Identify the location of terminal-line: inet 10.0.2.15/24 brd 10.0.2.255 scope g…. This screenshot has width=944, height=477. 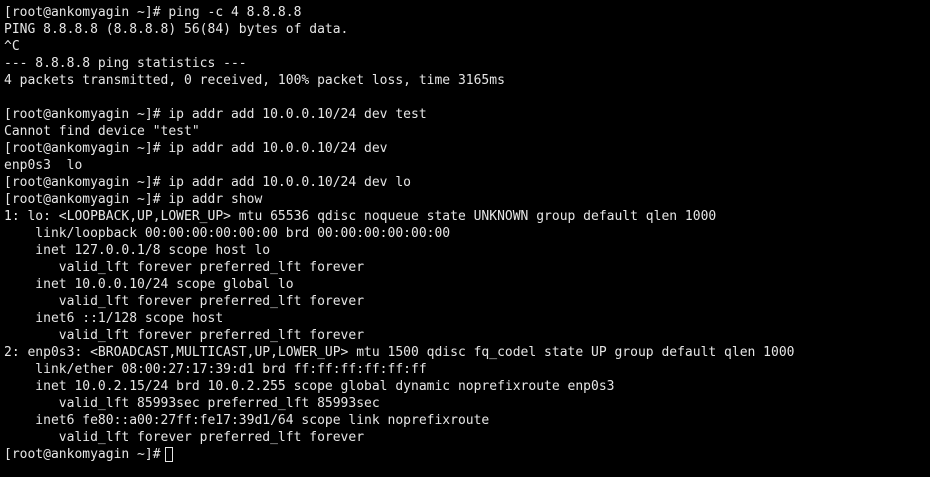
(309, 386).